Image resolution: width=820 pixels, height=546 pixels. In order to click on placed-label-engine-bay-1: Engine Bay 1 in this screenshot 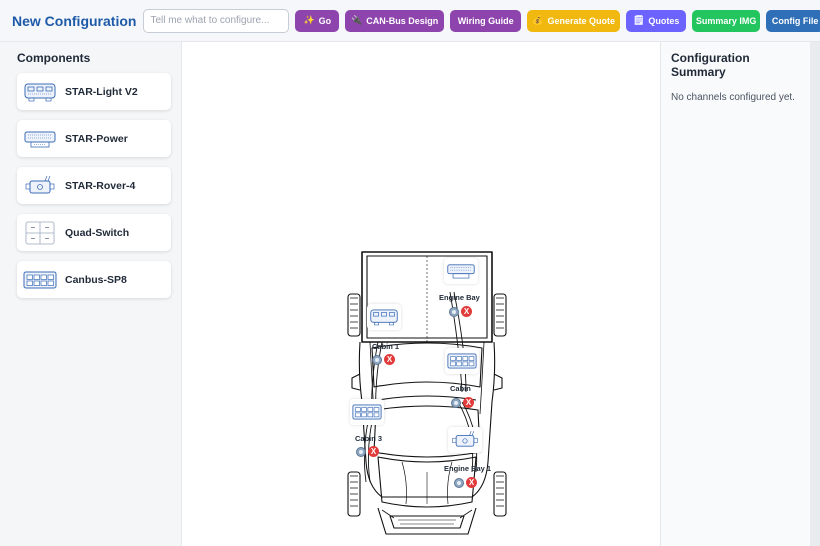, I will do `click(468, 468)`.